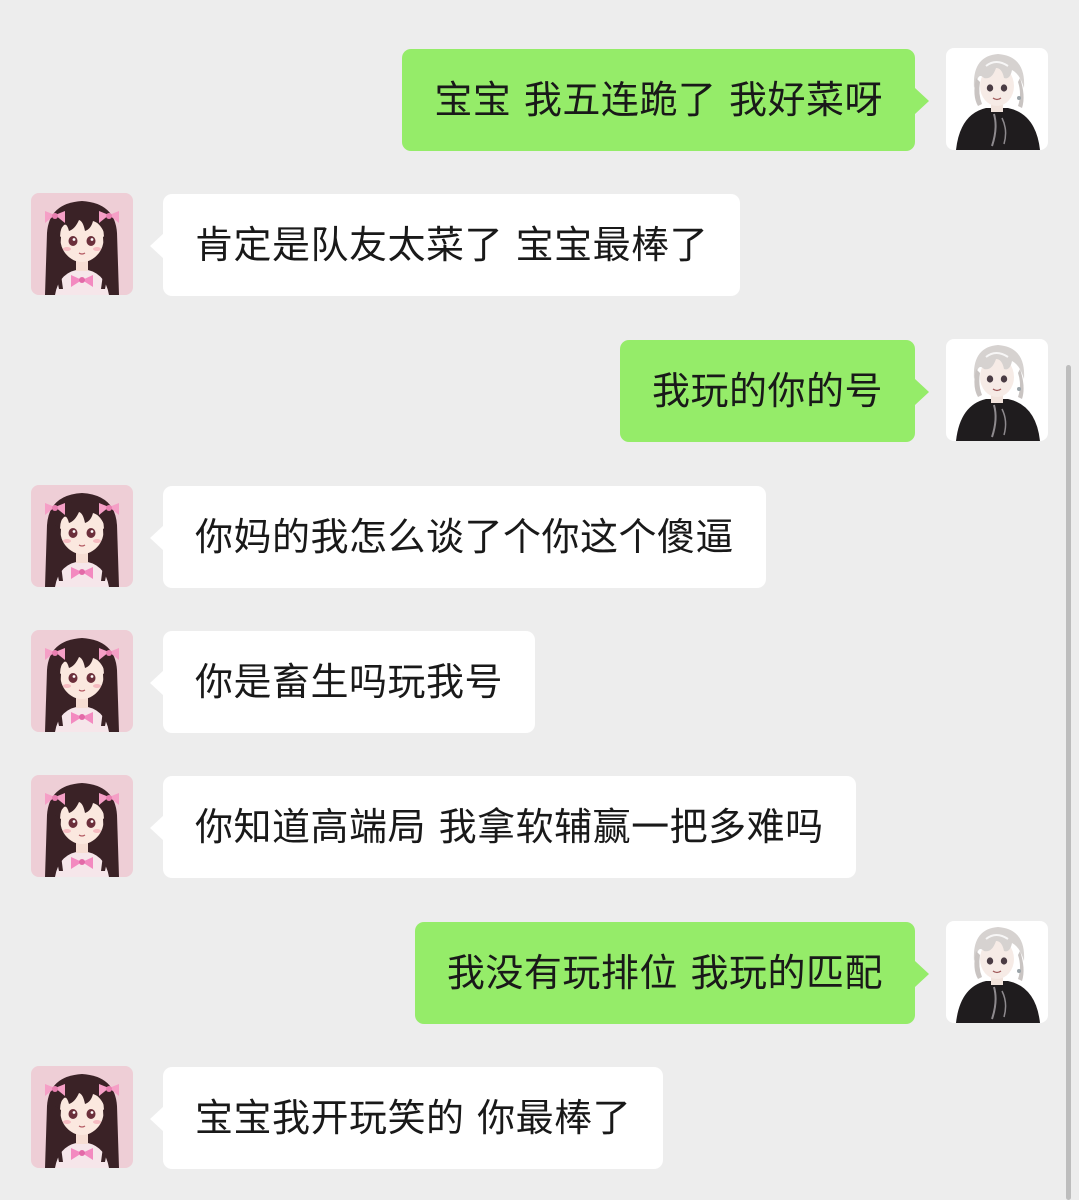 This screenshot has width=1079, height=1200. Describe the element at coordinates (349, 682) in the screenshot. I see `received-message-bubble: 你是畜生吗玩我号` at that location.